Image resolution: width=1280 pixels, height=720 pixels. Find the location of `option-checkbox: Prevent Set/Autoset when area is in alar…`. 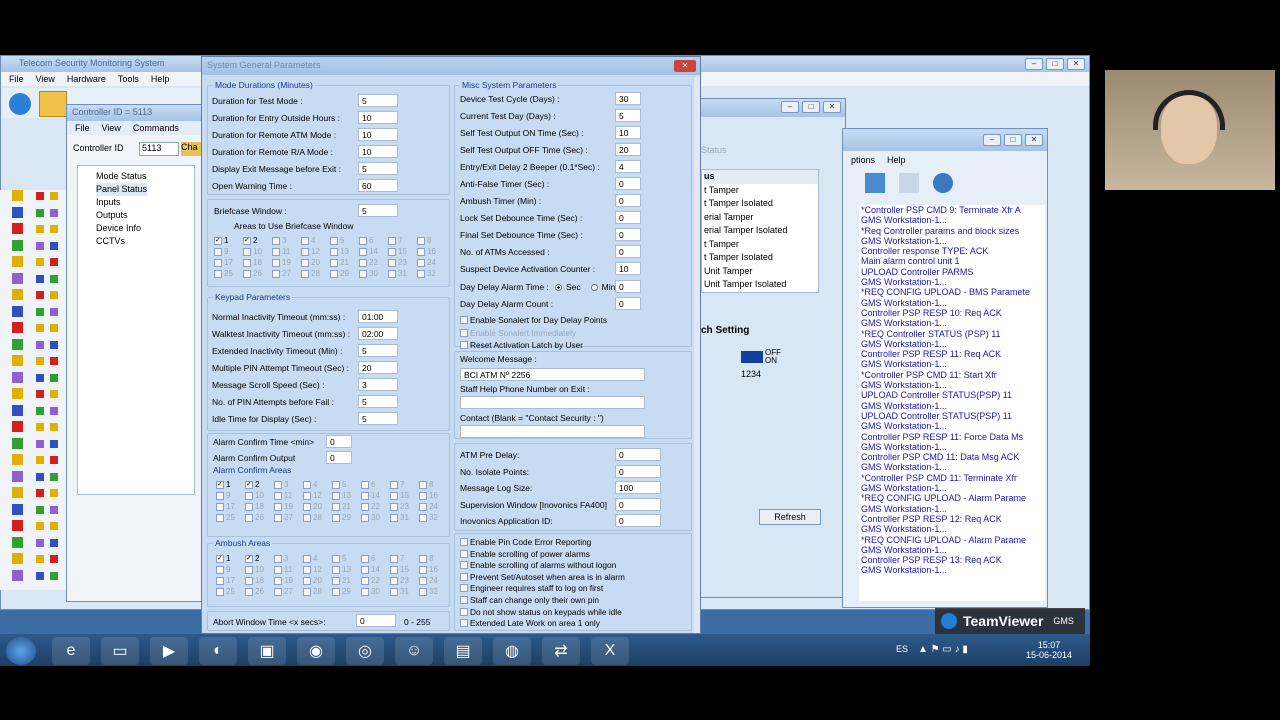

option-checkbox: Prevent Set/Autoset when area is in alar… is located at coordinates (542, 577).